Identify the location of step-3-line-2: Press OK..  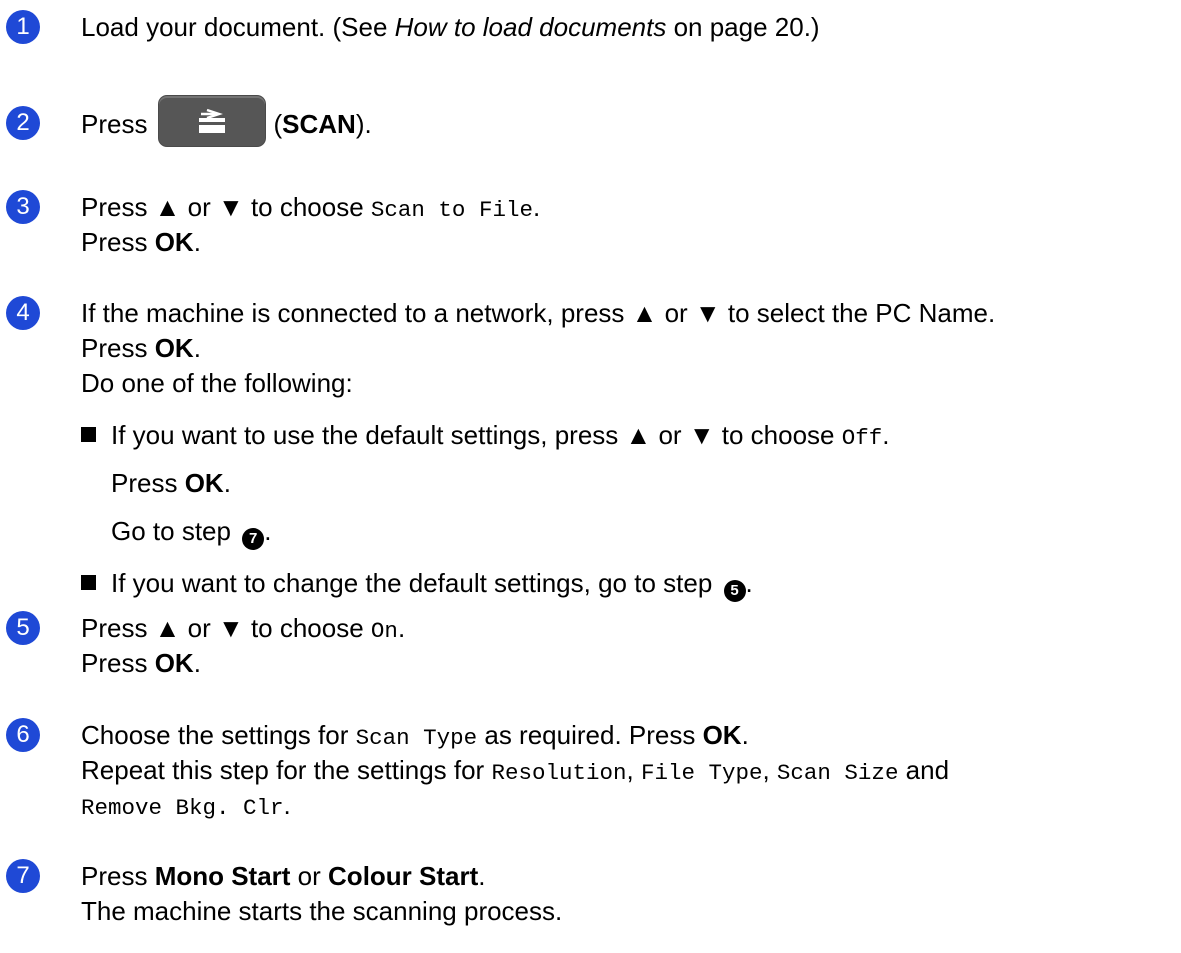
(141, 242).